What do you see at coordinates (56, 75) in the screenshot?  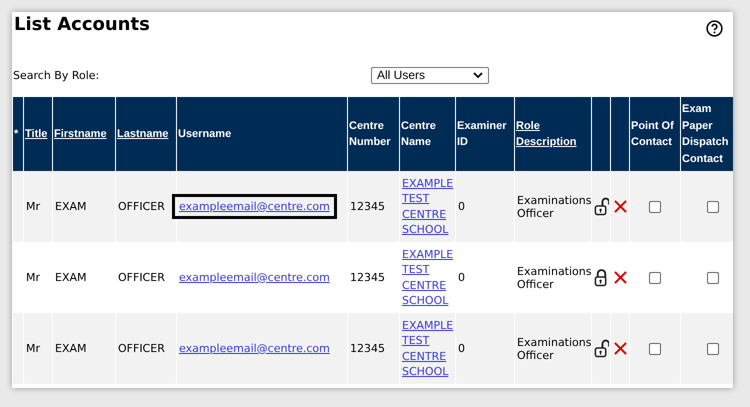 I see `filter-label: Search By Role:` at bounding box center [56, 75].